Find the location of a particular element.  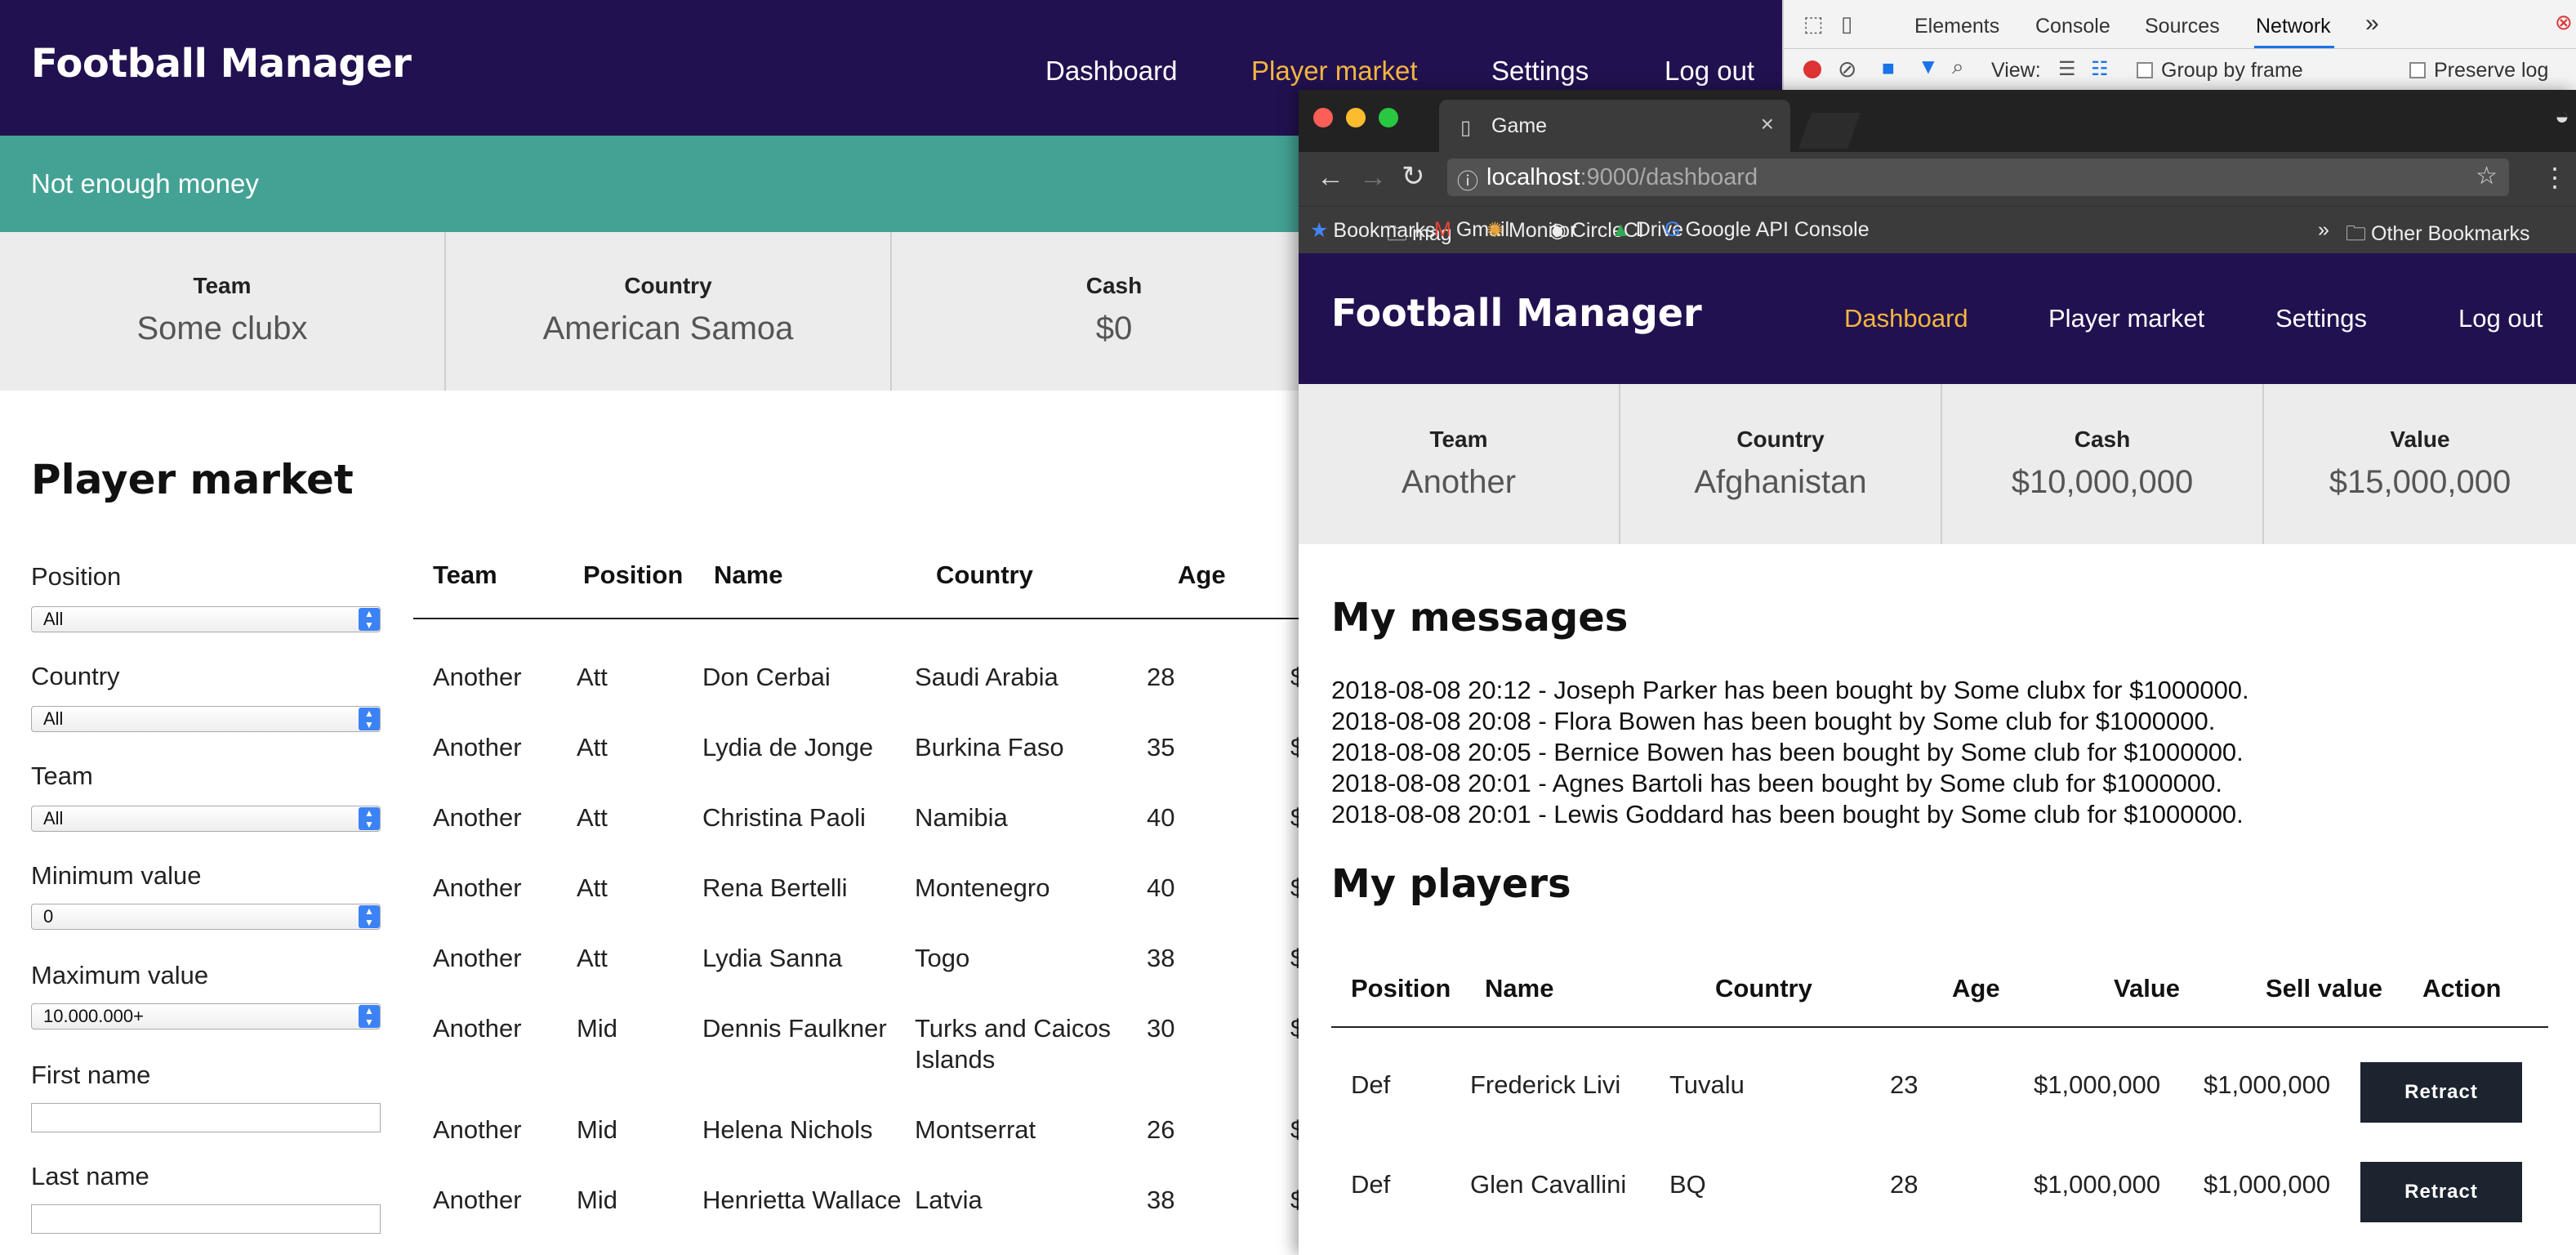

address-url: localhost:9000/dashboard is located at coordinates (1622, 177).